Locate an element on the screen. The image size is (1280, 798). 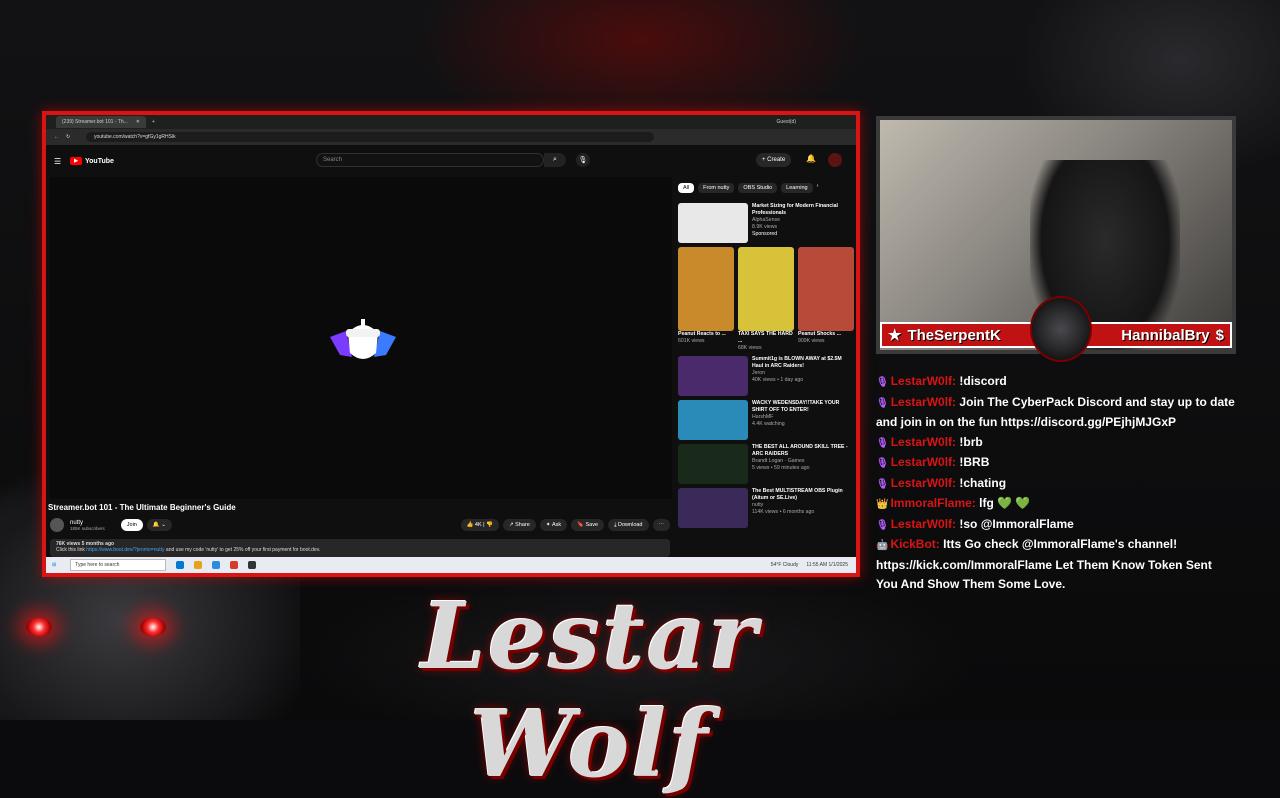
save-button: 🔖 Save is located at coordinates (588, 525).